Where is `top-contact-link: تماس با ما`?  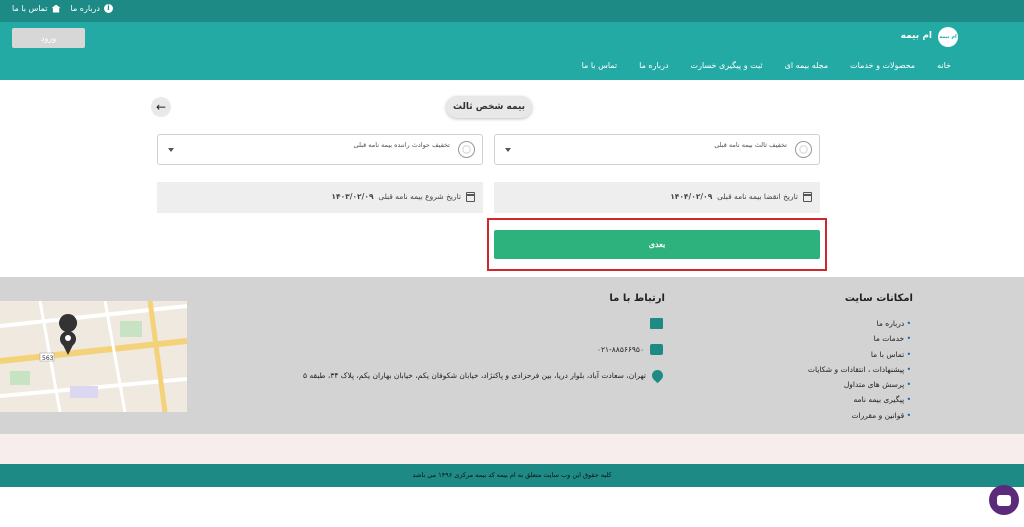
top-contact-link: تماس با ما is located at coordinates (36, 8).